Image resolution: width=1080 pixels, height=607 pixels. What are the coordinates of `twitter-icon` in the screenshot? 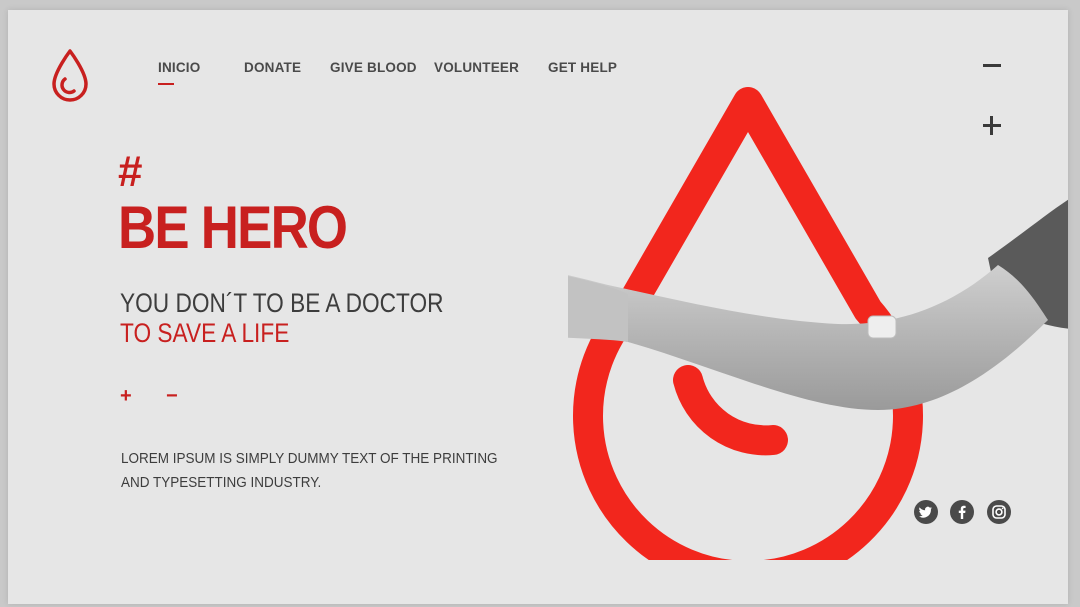 It's located at (926, 512).